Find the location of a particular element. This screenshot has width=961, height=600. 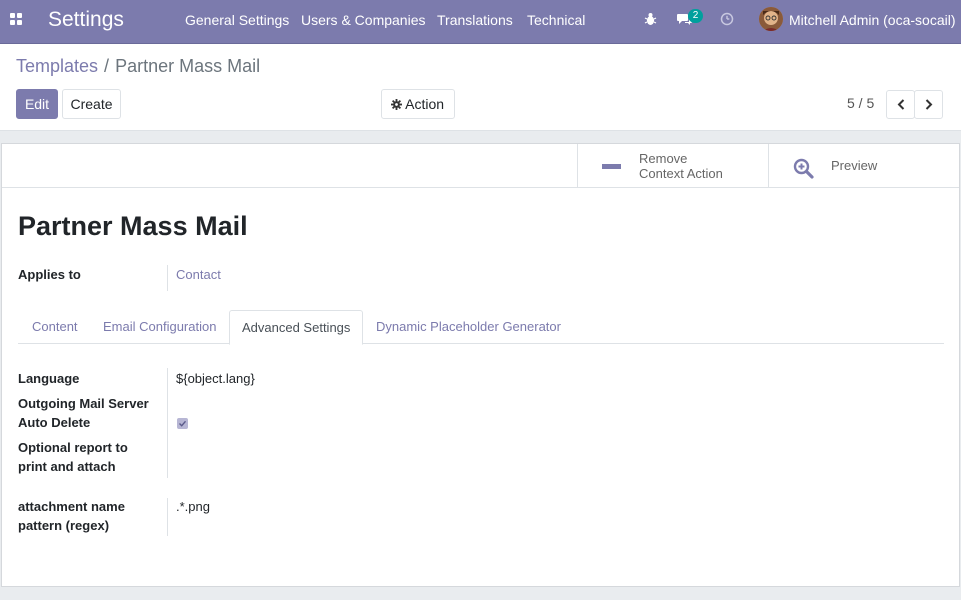

breadcrumb-templates-link: Templates is located at coordinates (57, 66).